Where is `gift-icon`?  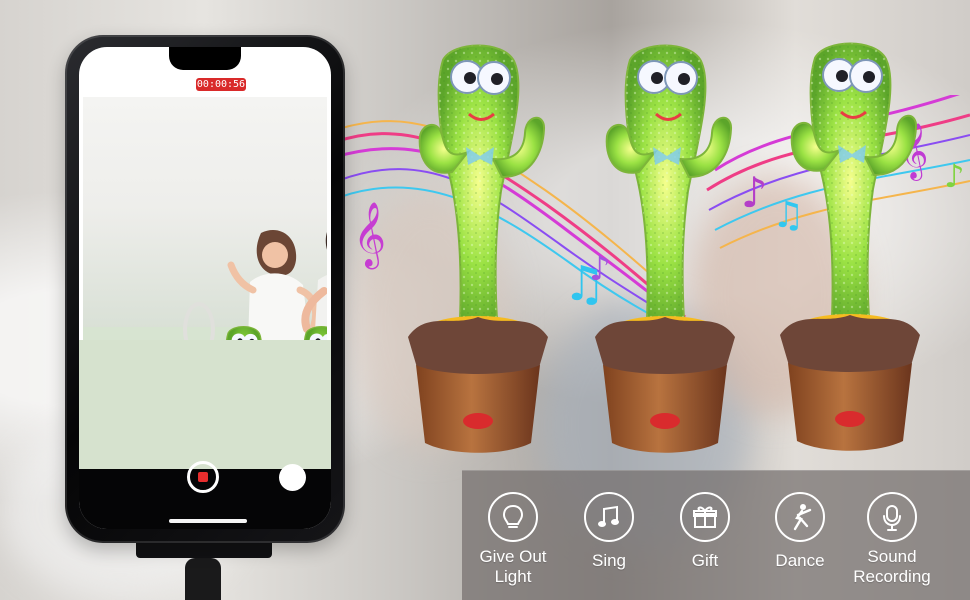
gift-icon is located at coordinates (705, 517).